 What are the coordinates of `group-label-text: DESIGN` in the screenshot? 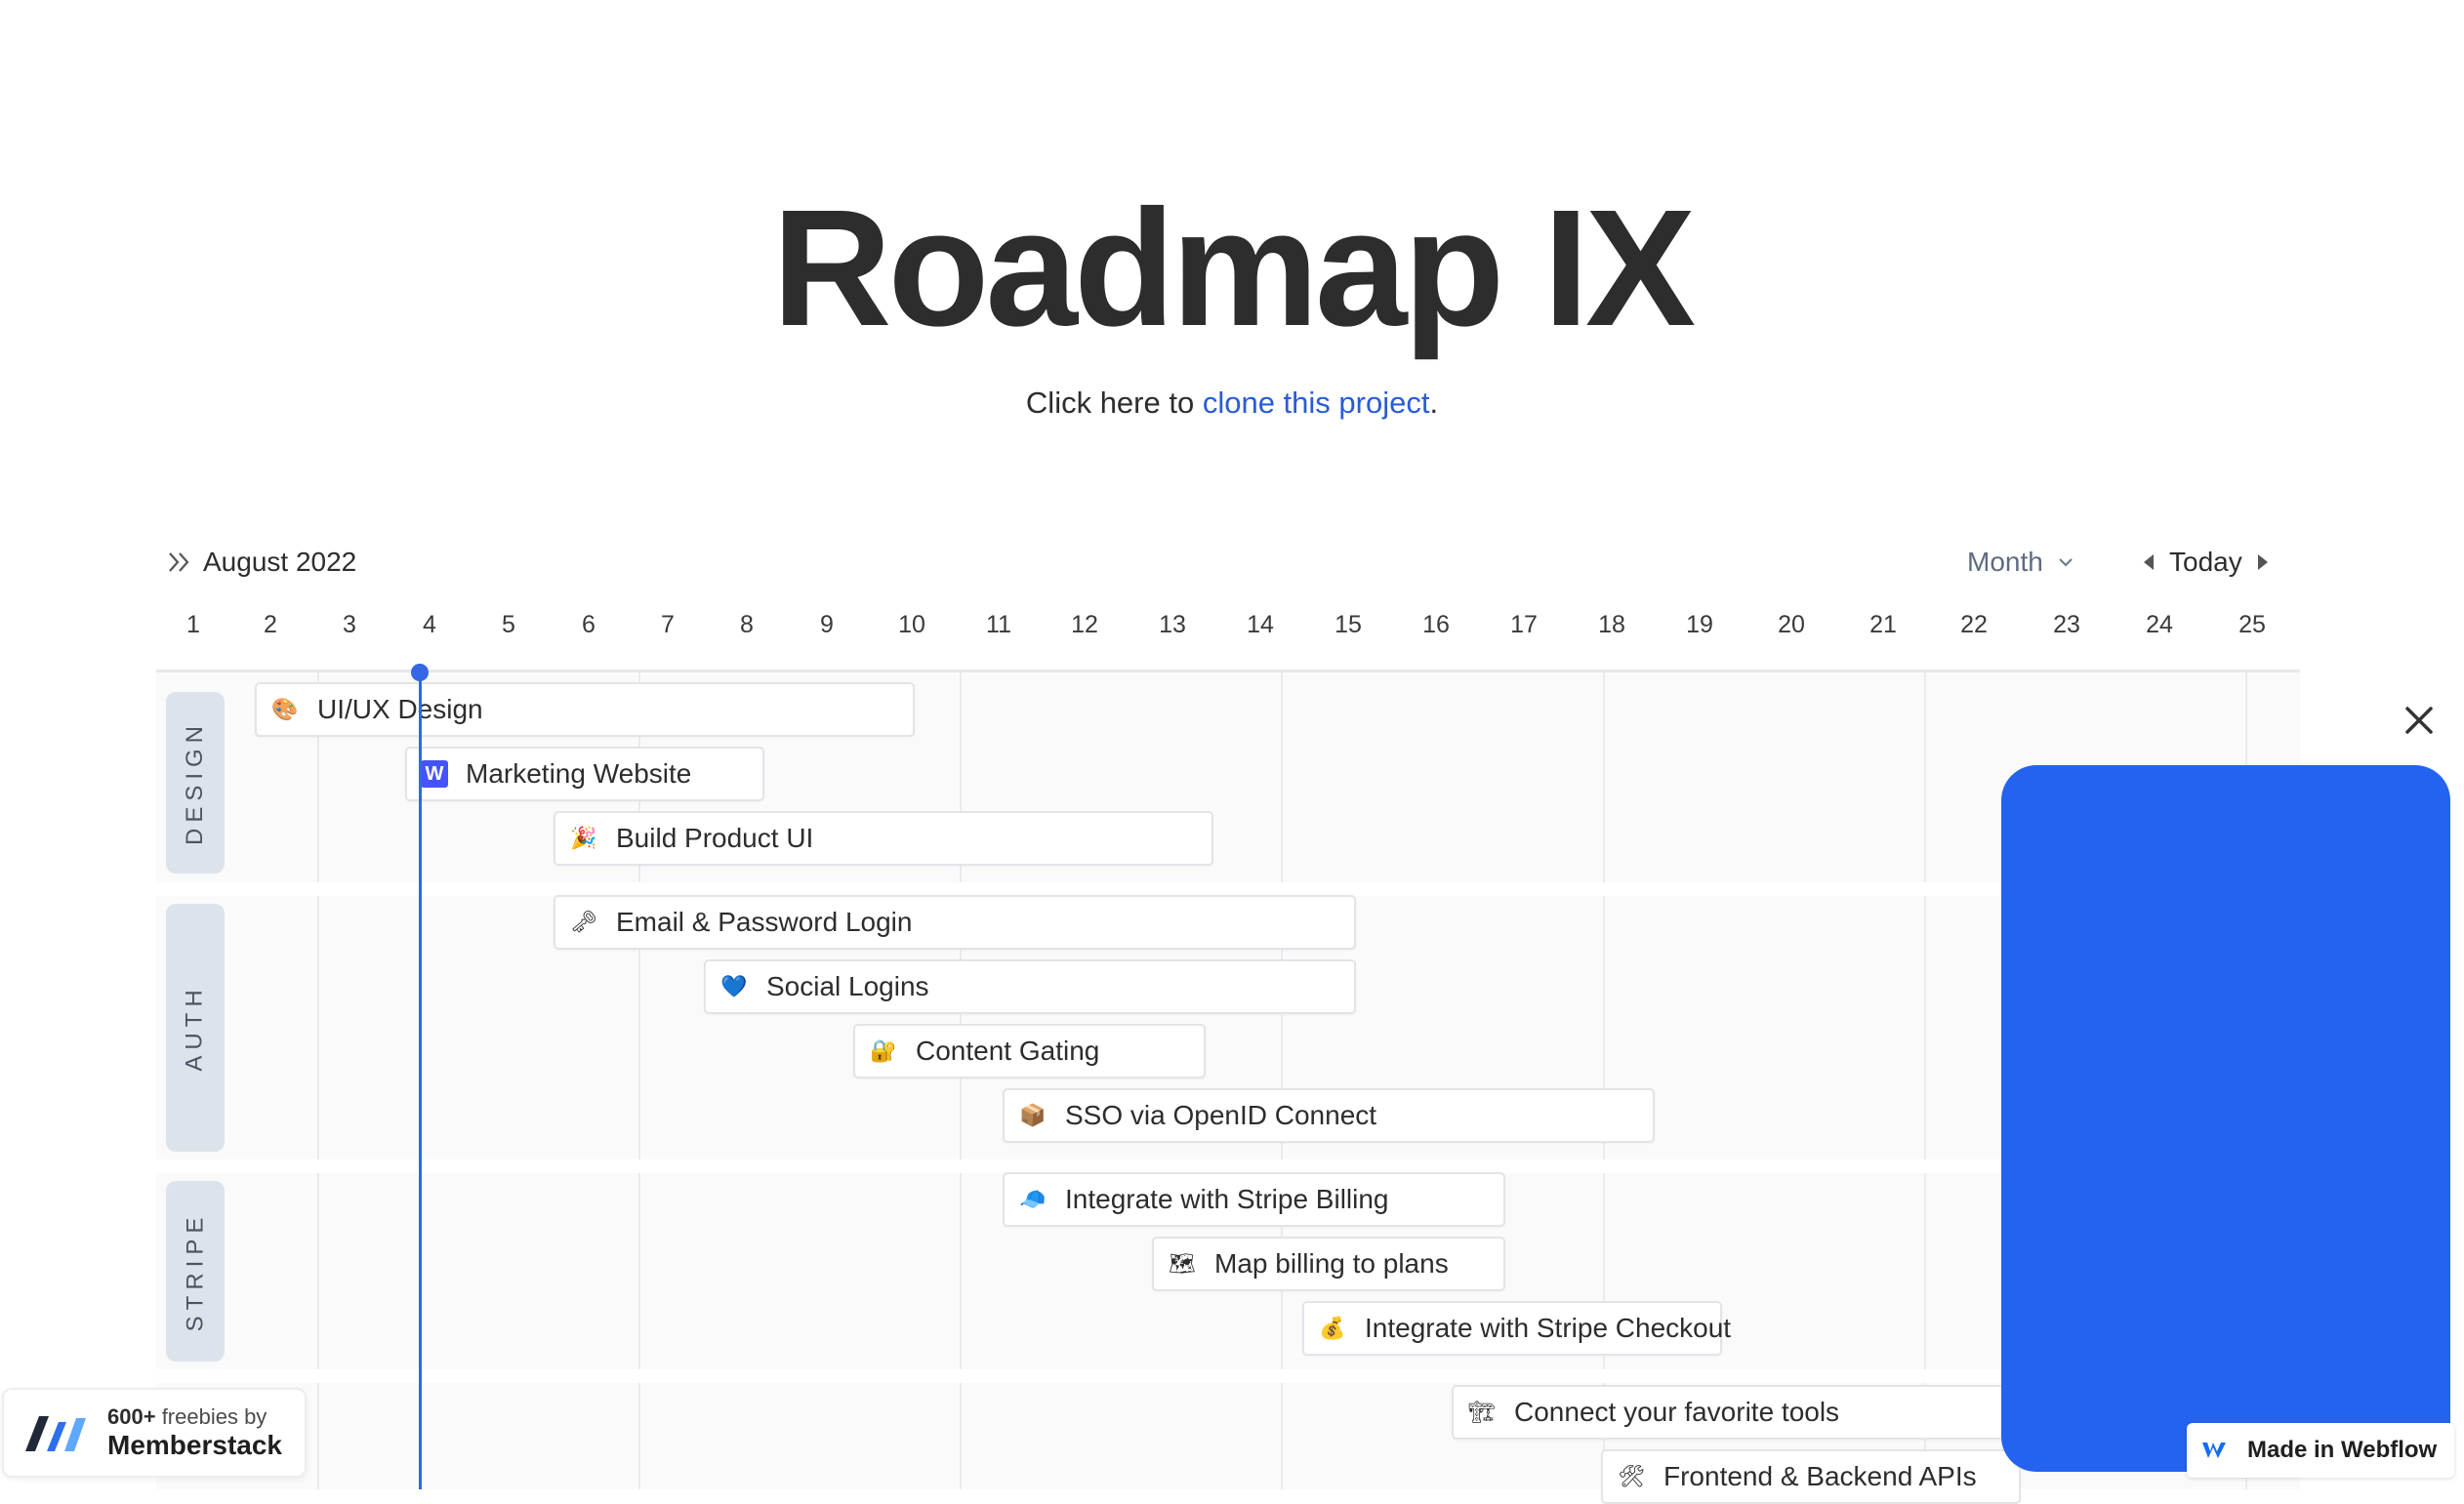 It's located at (195, 782).